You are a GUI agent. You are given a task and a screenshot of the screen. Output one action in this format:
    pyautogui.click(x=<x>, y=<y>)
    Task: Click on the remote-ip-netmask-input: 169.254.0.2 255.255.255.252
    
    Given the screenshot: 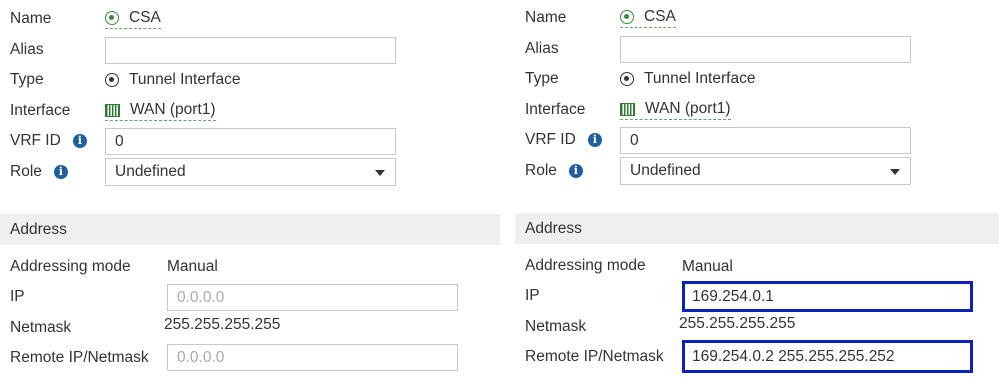 What is the action you would take?
    pyautogui.click(x=827, y=356)
    